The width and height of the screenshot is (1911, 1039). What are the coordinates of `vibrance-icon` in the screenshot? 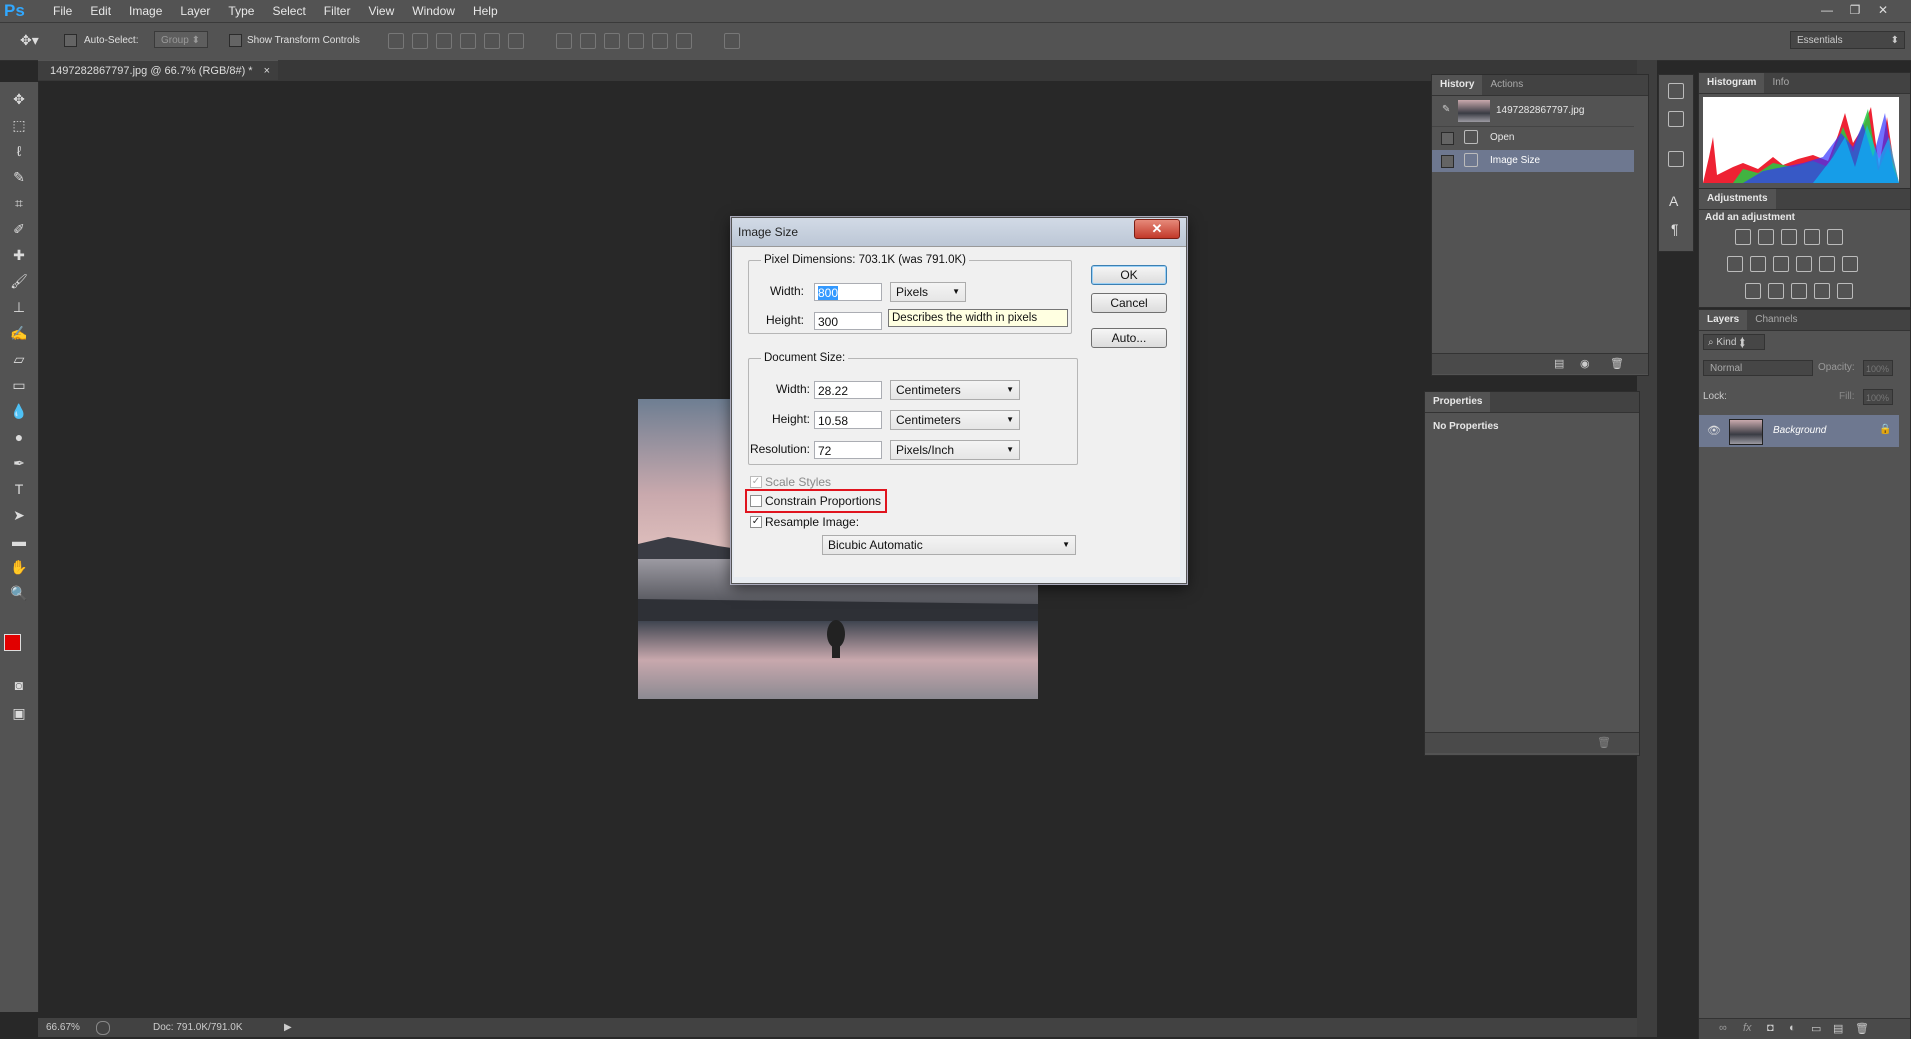 It's located at (1835, 237).